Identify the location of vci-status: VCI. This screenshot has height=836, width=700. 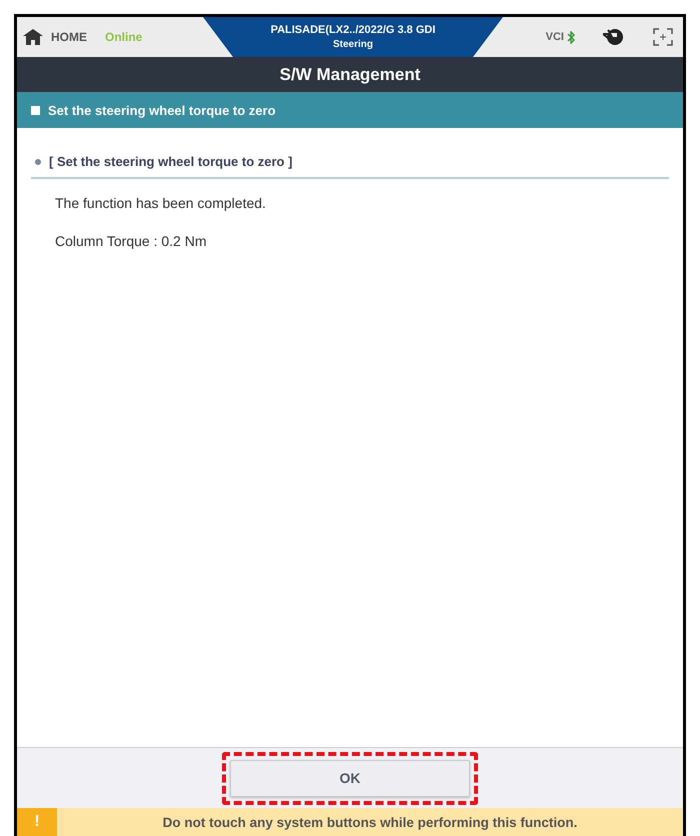
(560, 37).